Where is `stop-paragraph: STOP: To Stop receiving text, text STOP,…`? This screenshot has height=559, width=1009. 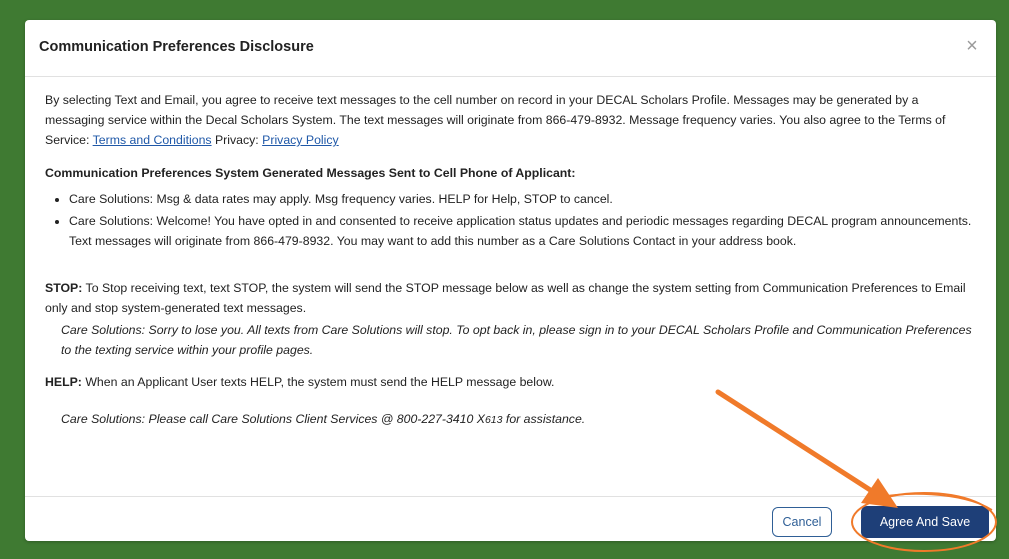 stop-paragraph: STOP: To Stop receiving text, text STOP,… is located at coordinates (511, 298).